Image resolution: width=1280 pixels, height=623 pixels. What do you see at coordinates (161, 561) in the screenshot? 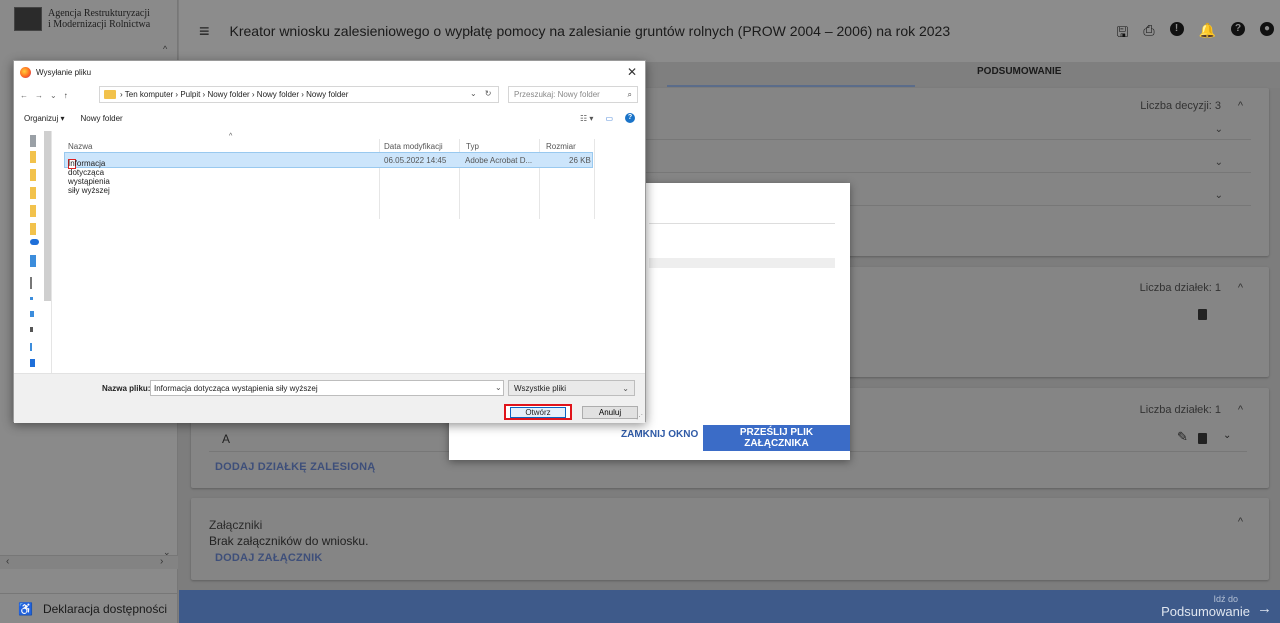
I see `scroll-right-icon: ›` at bounding box center [161, 561].